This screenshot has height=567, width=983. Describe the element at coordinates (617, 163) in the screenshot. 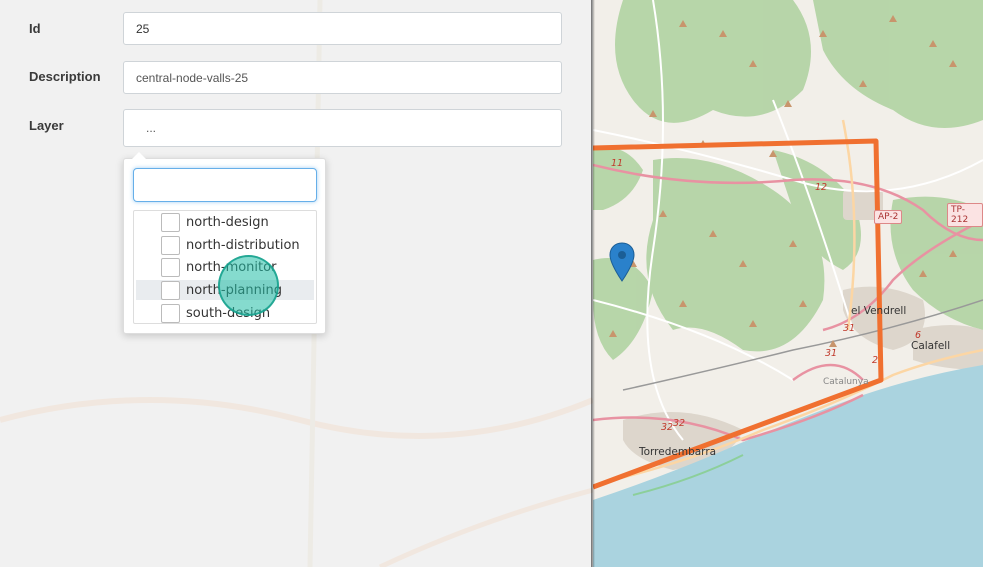

I see `road-number: 11` at that location.